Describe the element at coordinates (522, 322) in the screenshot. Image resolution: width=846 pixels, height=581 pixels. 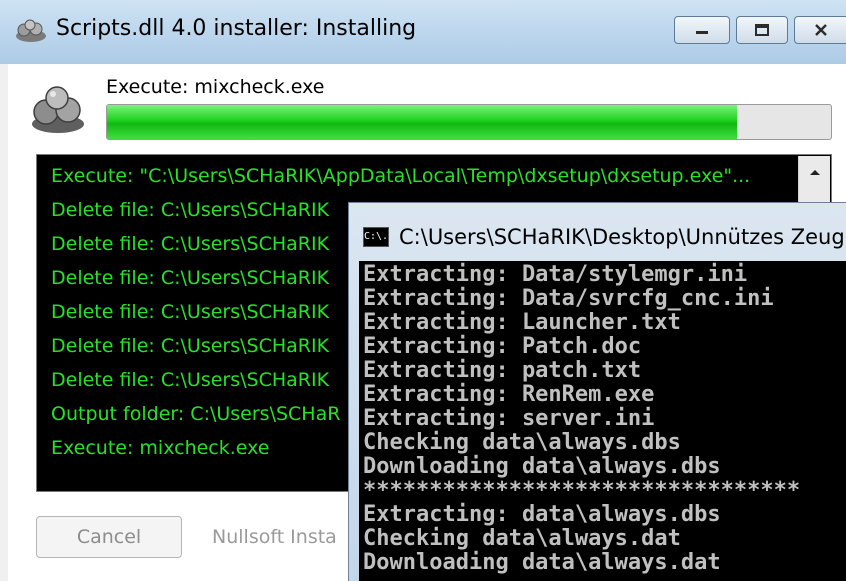
I see `console-line: Extracting: Launcher.txt` at that location.